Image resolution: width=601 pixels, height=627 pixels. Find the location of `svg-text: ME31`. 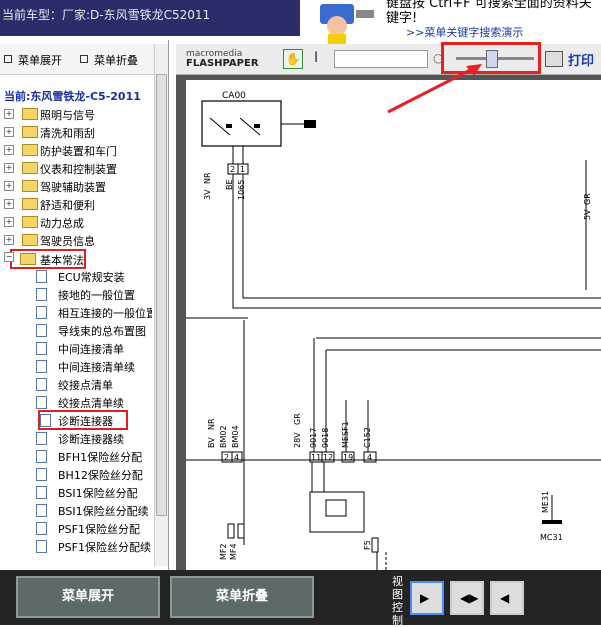

svg-text: ME31 is located at coordinates (545, 502).